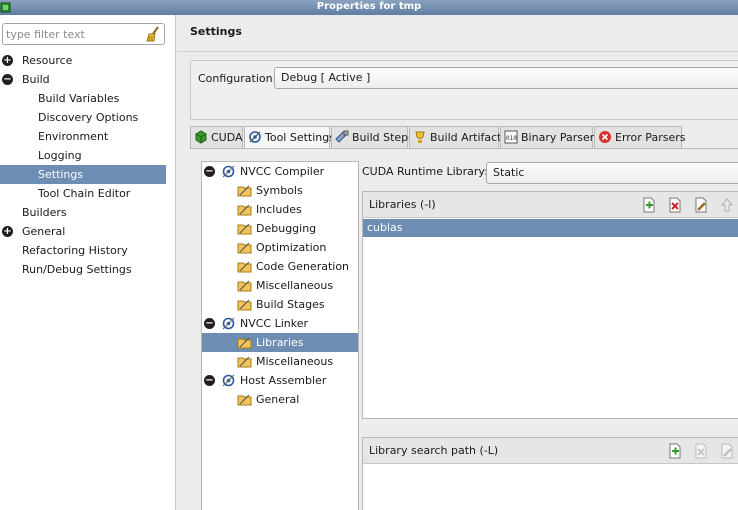 This screenshot has height=510, width=738. Describe the element at coordinates (283, 380) in the screenshot. I see `tree-label: Host Assembler` at that location.